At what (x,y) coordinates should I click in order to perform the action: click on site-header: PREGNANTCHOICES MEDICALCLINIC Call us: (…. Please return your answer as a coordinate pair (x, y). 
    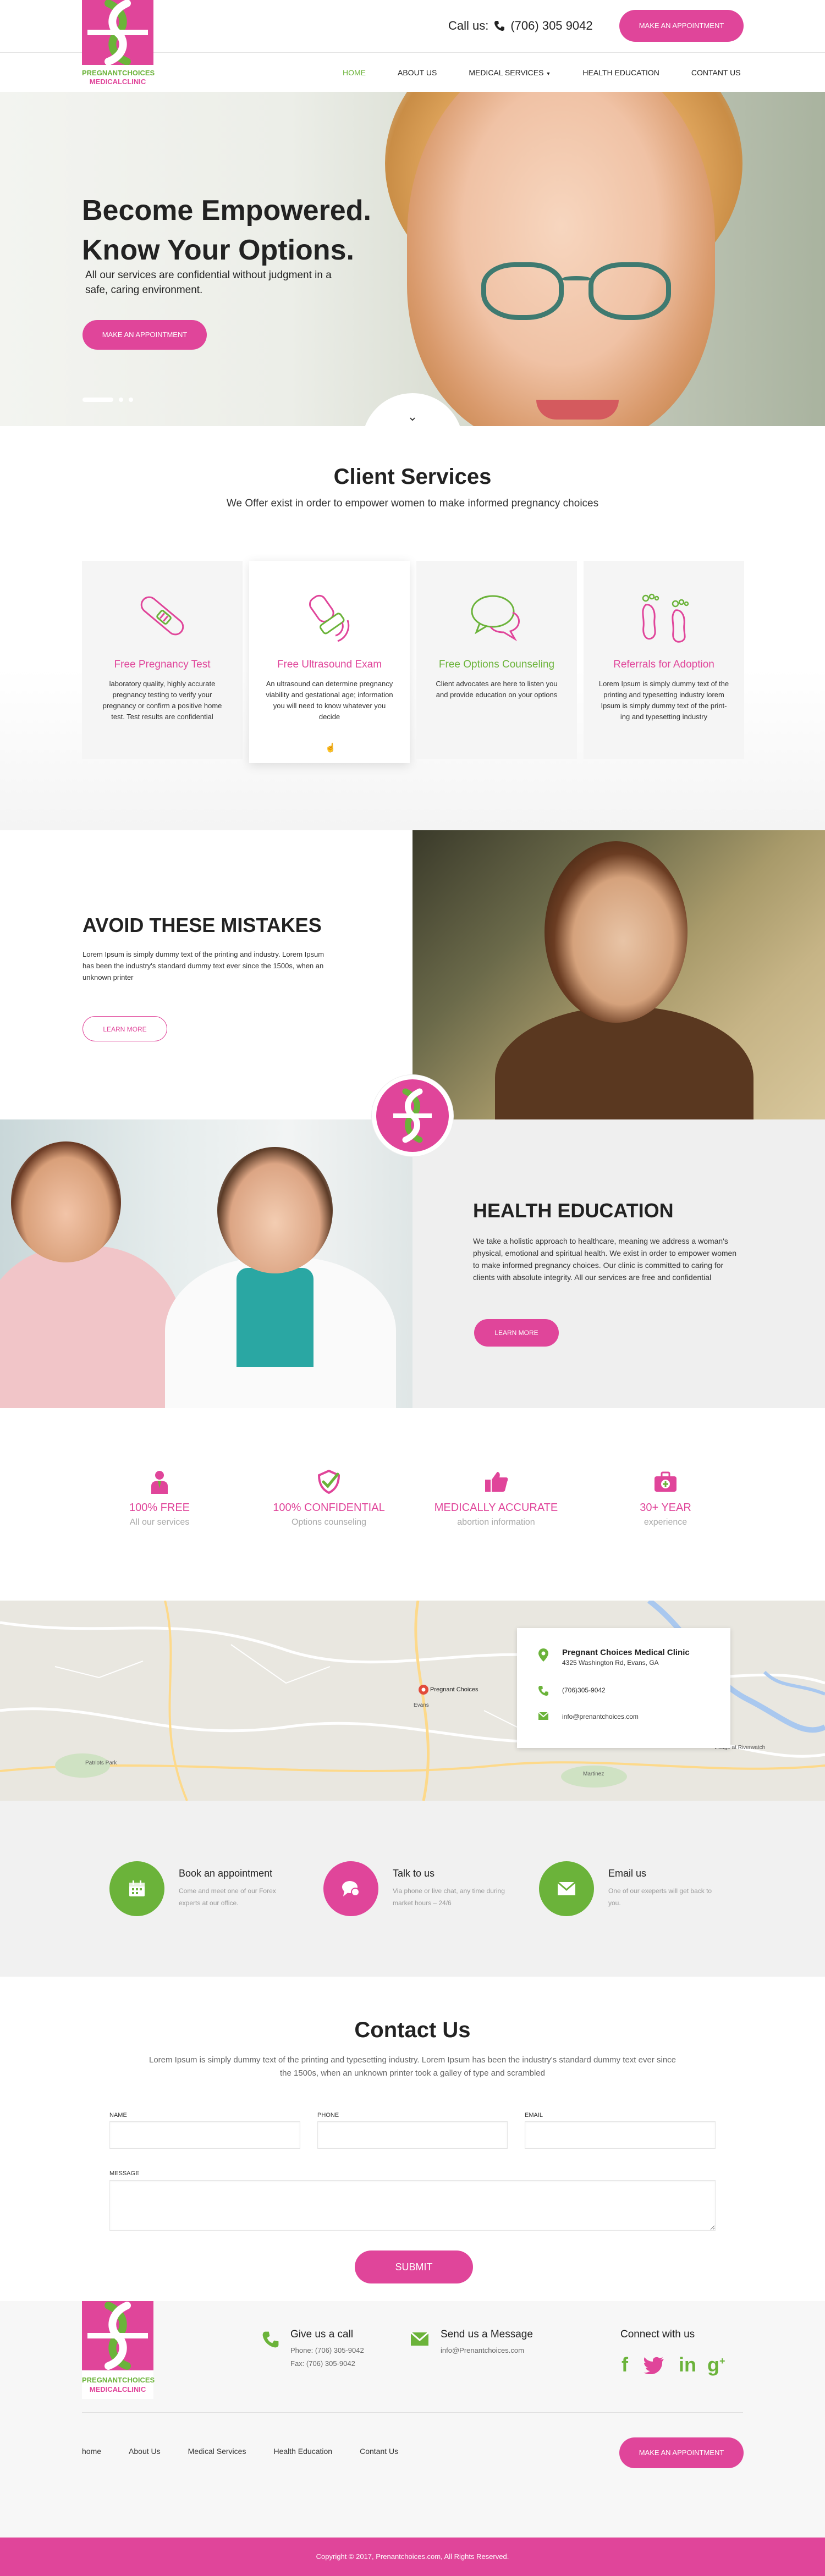
    Looking at the image, I should click on (413, 46).